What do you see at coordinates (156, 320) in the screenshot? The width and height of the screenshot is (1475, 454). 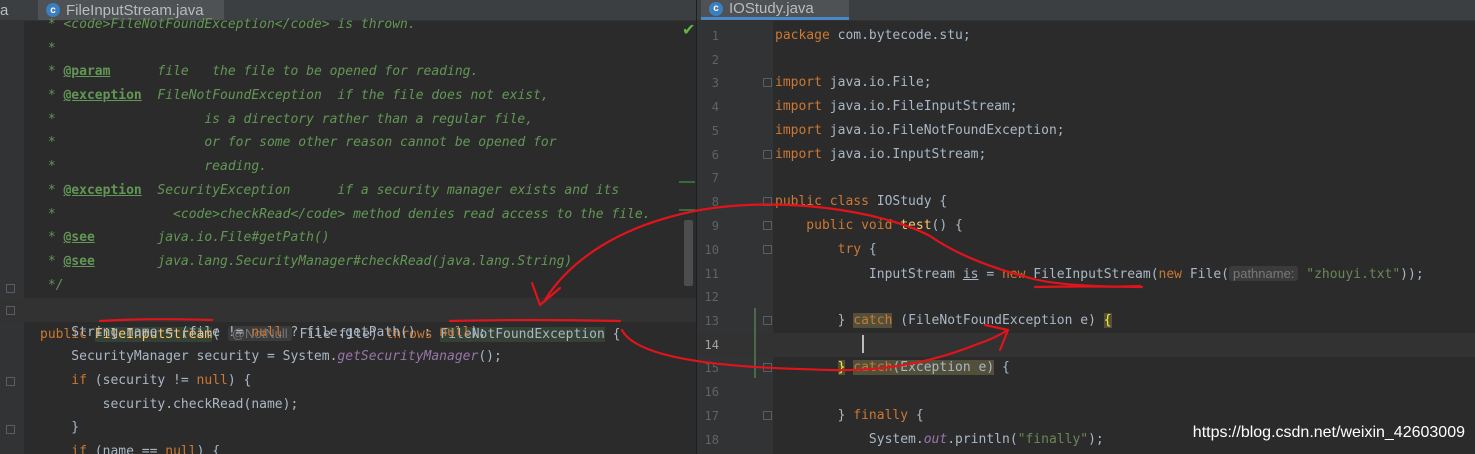 I see `underline-constructor` at bounding box center [156, 320].